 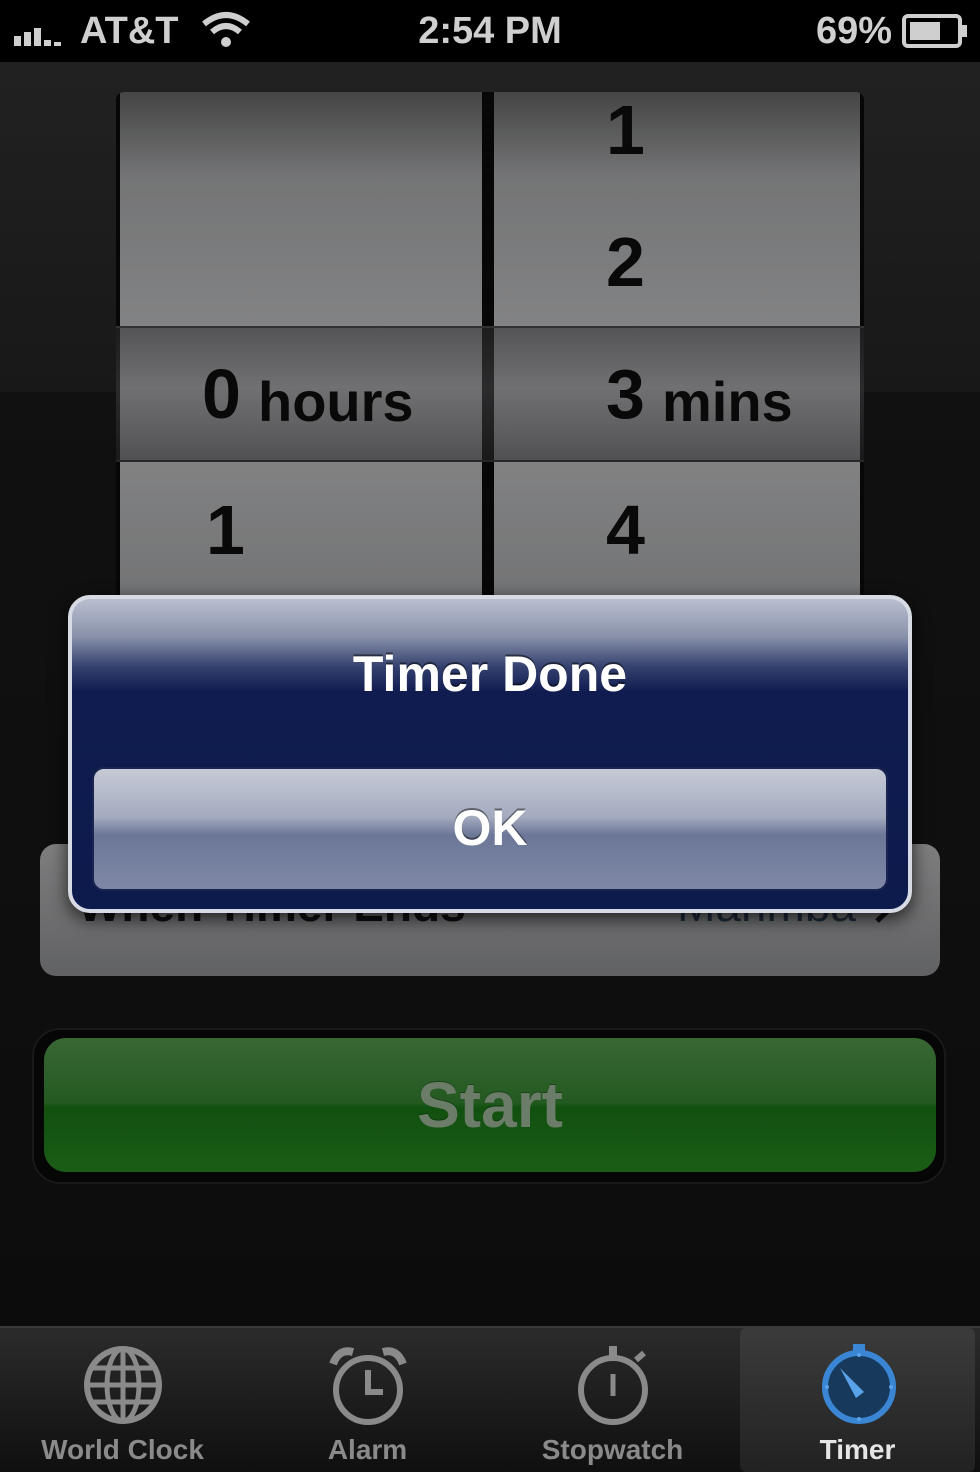 I want to click on tab-label: Stopwatch, so click(x=612, y=1449).